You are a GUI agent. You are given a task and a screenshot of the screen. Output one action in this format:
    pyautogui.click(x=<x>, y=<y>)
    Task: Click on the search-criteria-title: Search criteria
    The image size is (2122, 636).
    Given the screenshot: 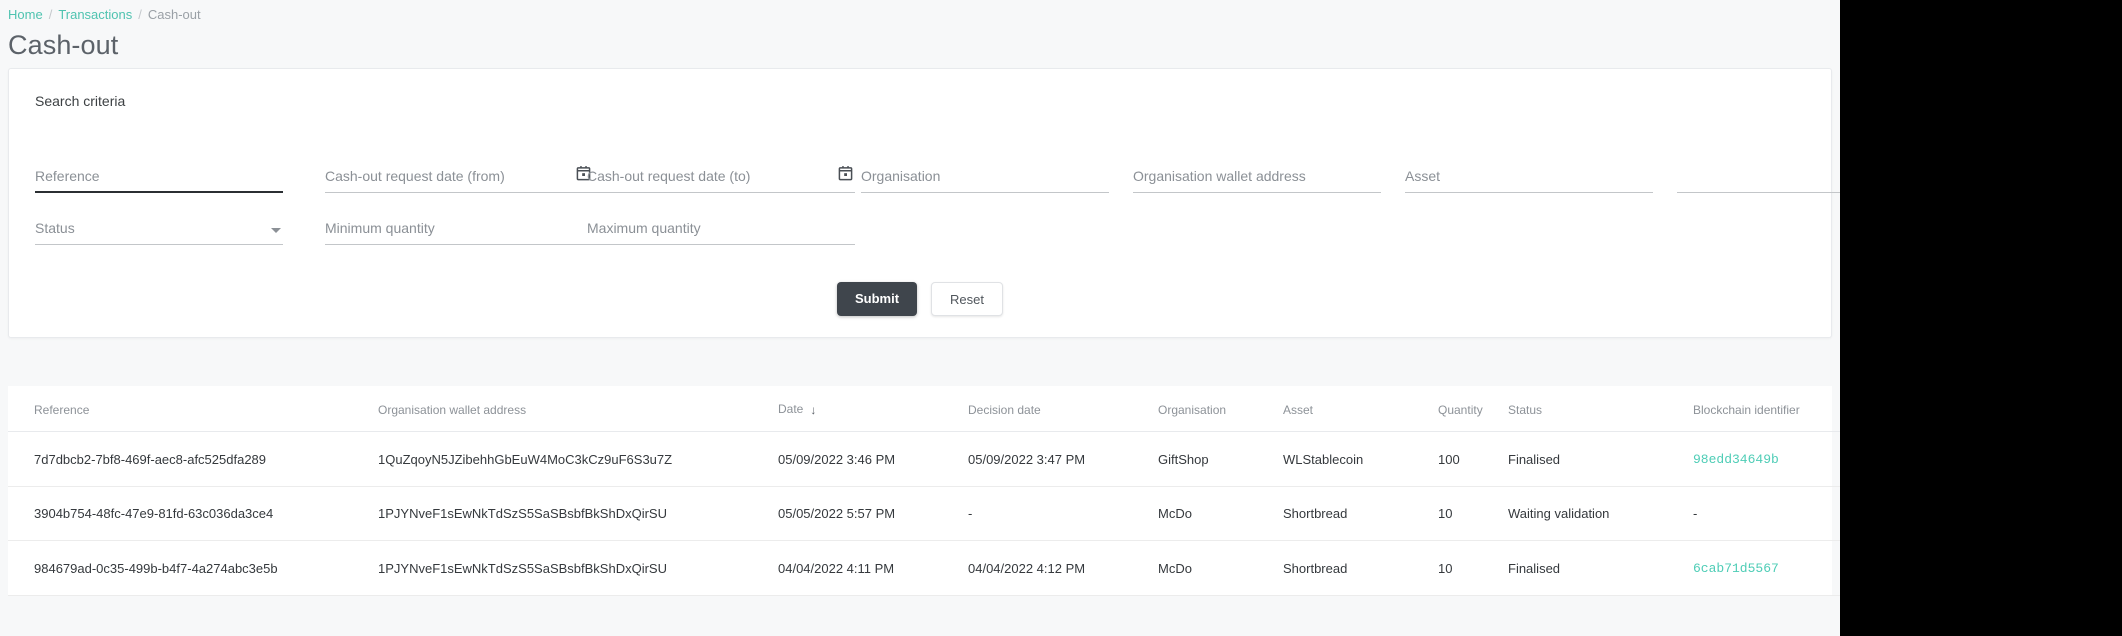 What is the action you would take?
    pyautogui.click(x=80, y=101)
    